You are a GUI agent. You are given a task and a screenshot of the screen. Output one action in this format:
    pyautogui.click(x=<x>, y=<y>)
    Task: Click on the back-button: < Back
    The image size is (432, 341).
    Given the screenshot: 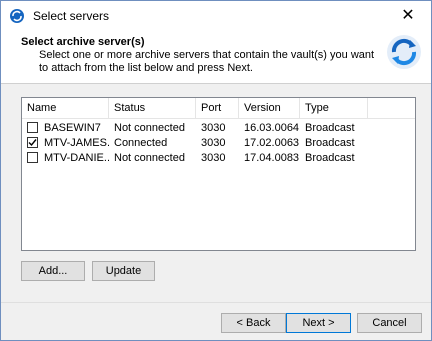 What is the action you would take?
    pyautogui.click(x=253, y=323)
    